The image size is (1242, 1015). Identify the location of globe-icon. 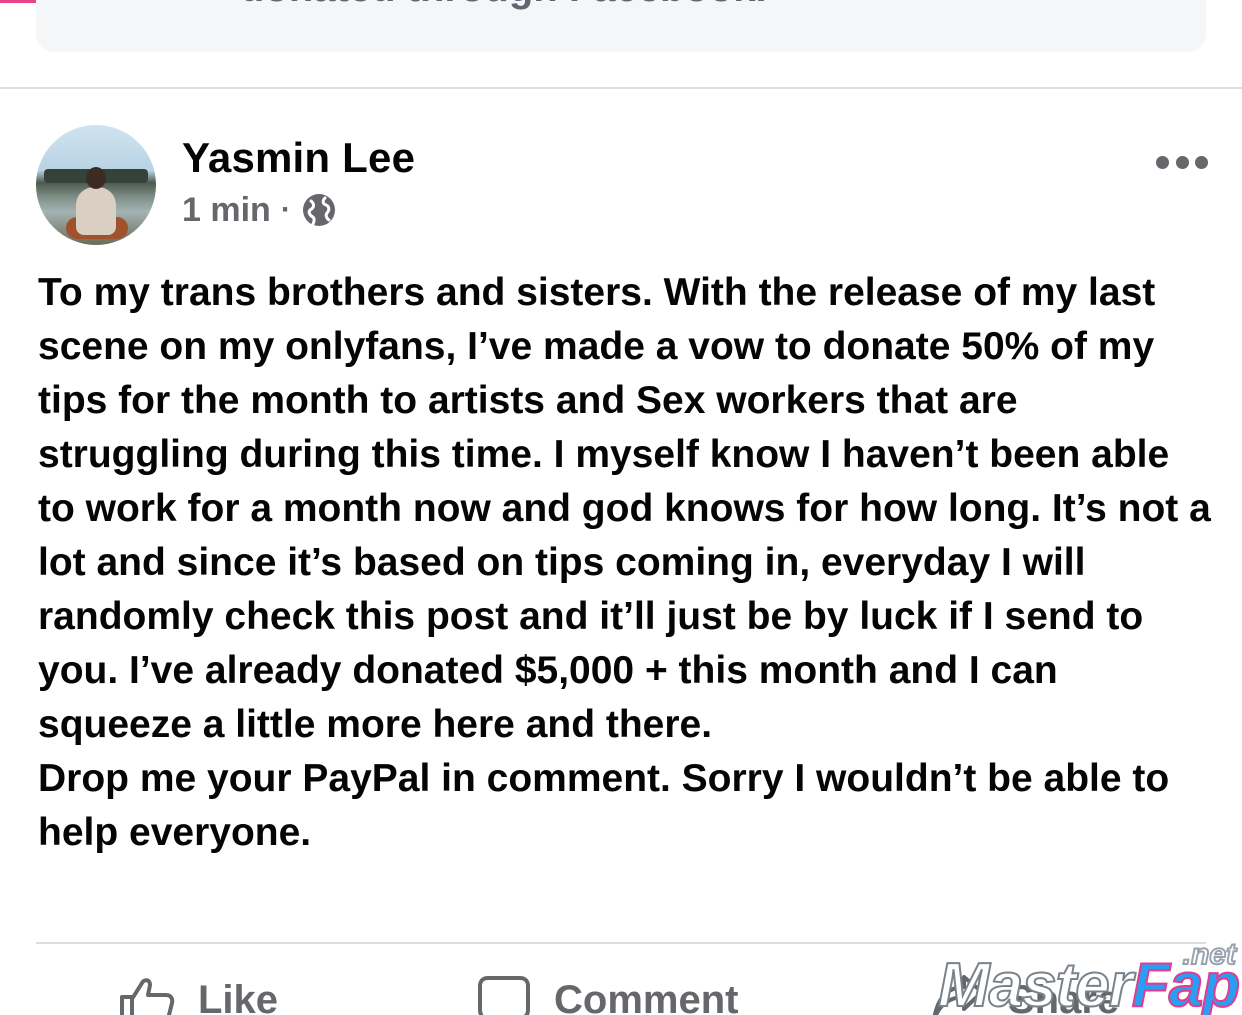
(319, 210).